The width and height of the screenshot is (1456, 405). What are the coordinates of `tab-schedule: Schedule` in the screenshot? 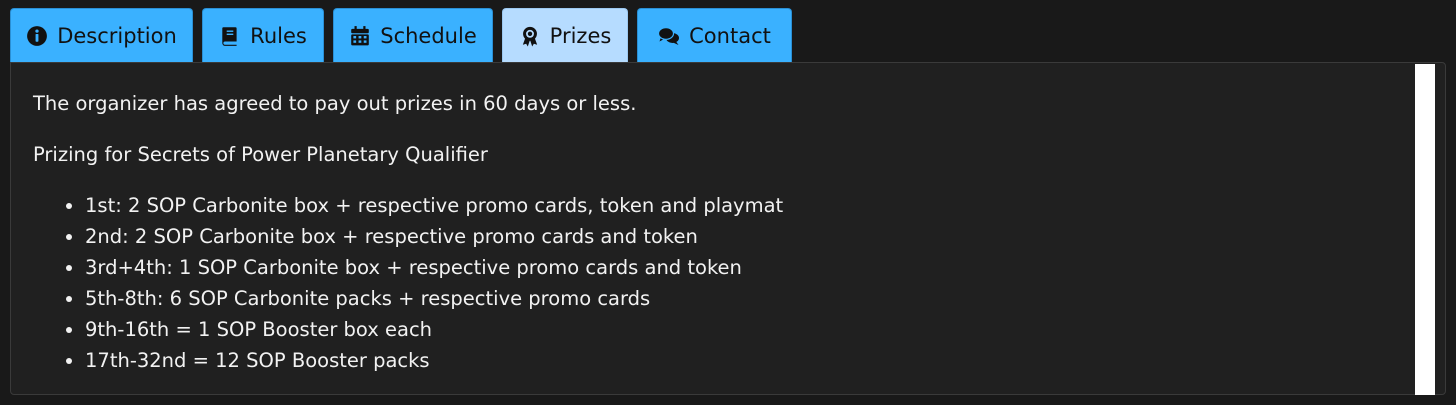 It's located at (413, 35).